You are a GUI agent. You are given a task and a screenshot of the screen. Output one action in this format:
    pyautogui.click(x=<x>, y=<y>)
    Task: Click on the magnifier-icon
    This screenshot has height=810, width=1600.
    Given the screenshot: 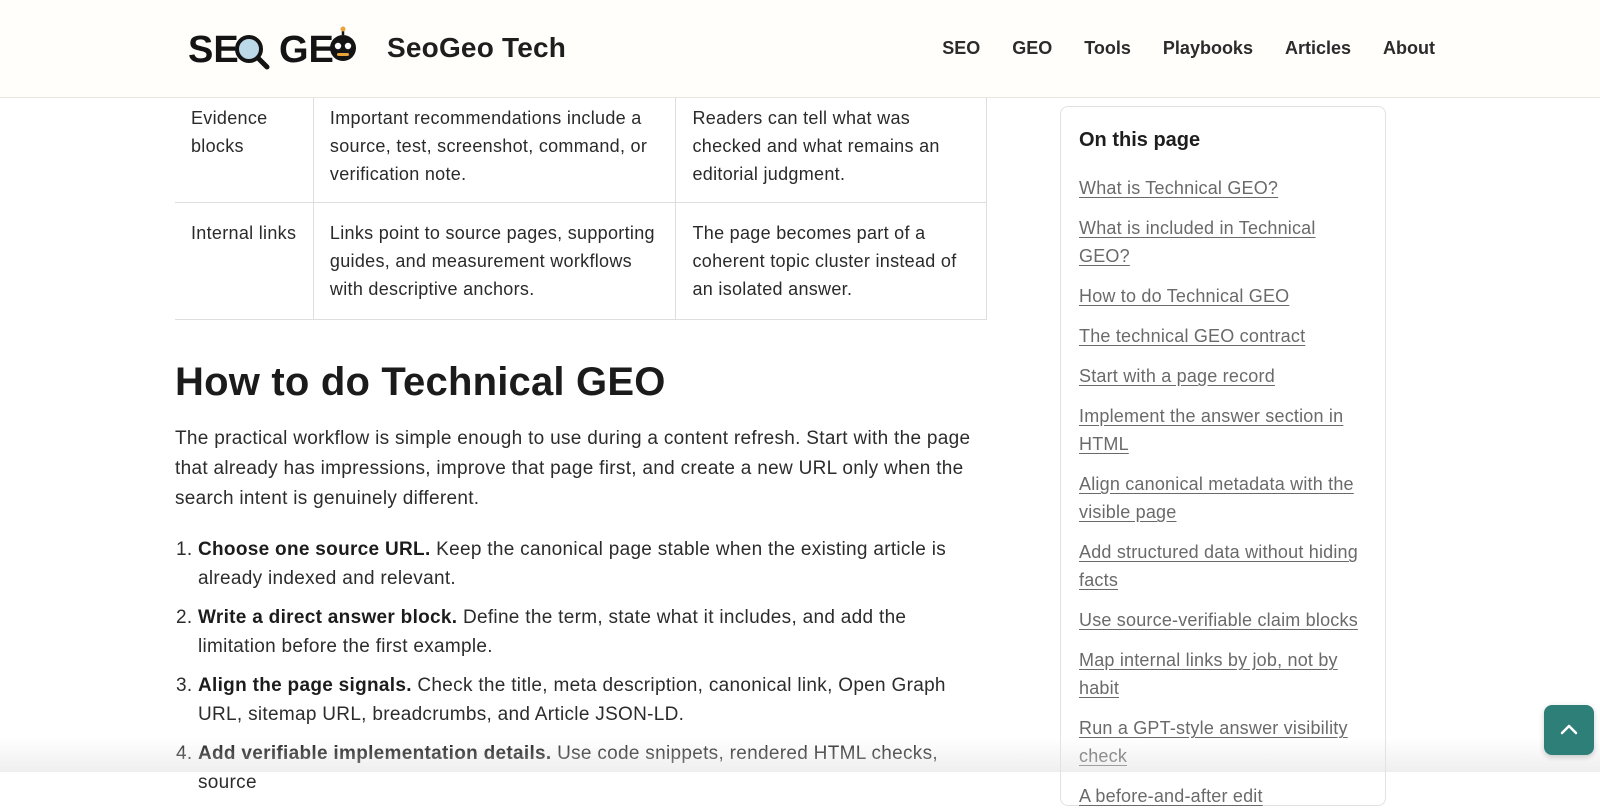 What is the action you would take?
    pyautogui.click(x=252, y=52)
    